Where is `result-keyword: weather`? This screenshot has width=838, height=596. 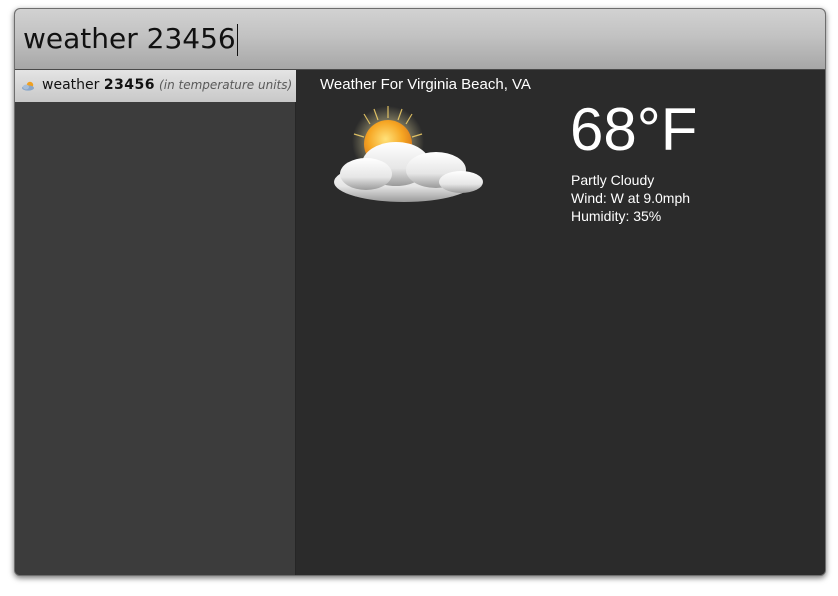
result-keyword: weather is located at coordinates (71, 85).